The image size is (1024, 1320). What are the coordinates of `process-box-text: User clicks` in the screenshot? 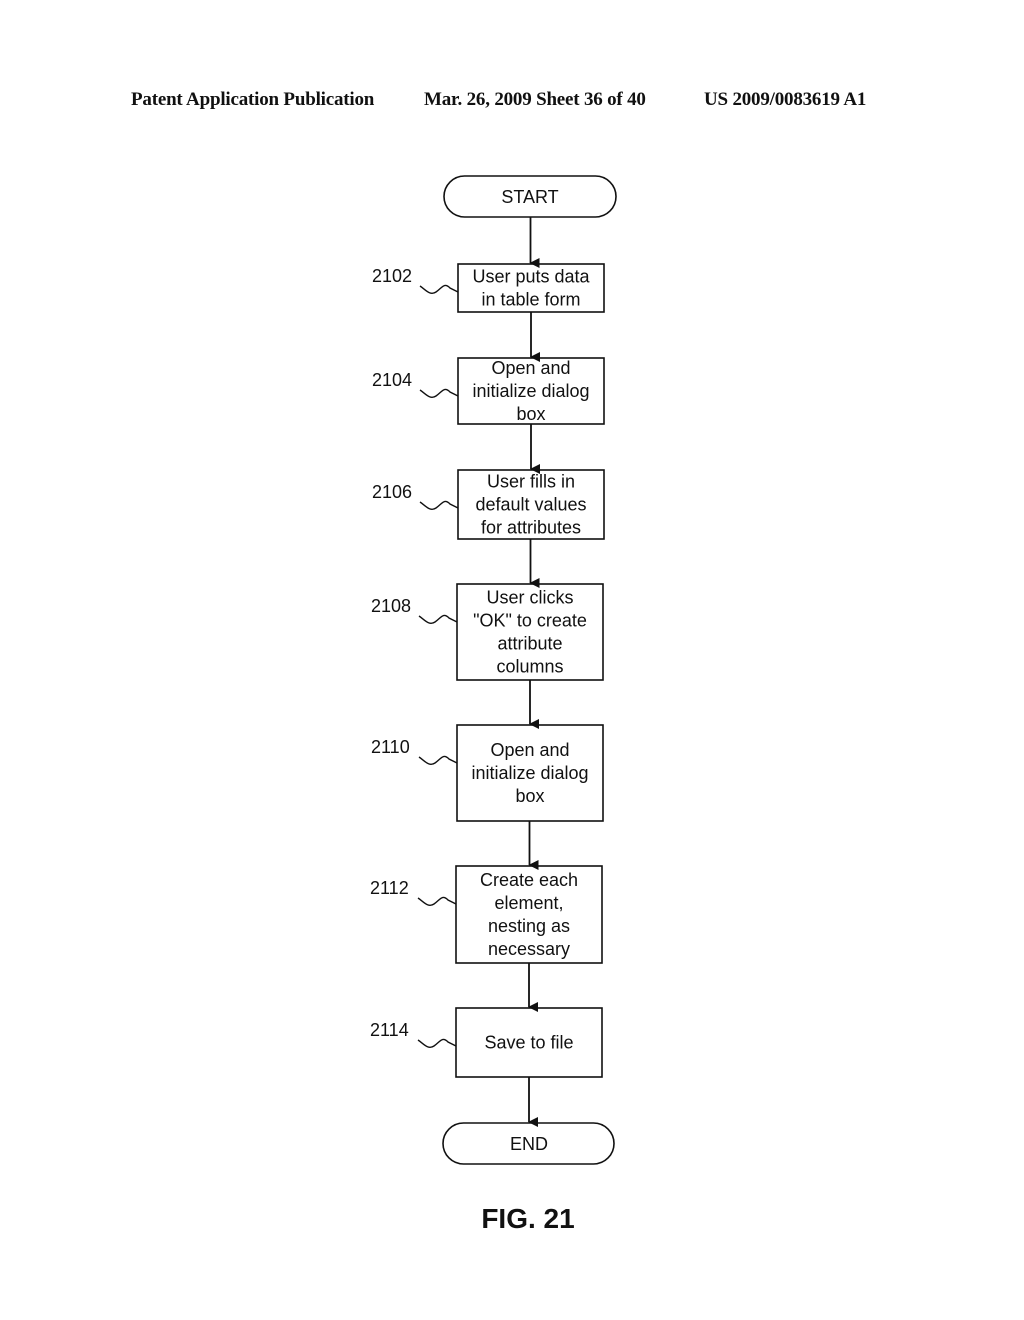 It's located at (529, 598).